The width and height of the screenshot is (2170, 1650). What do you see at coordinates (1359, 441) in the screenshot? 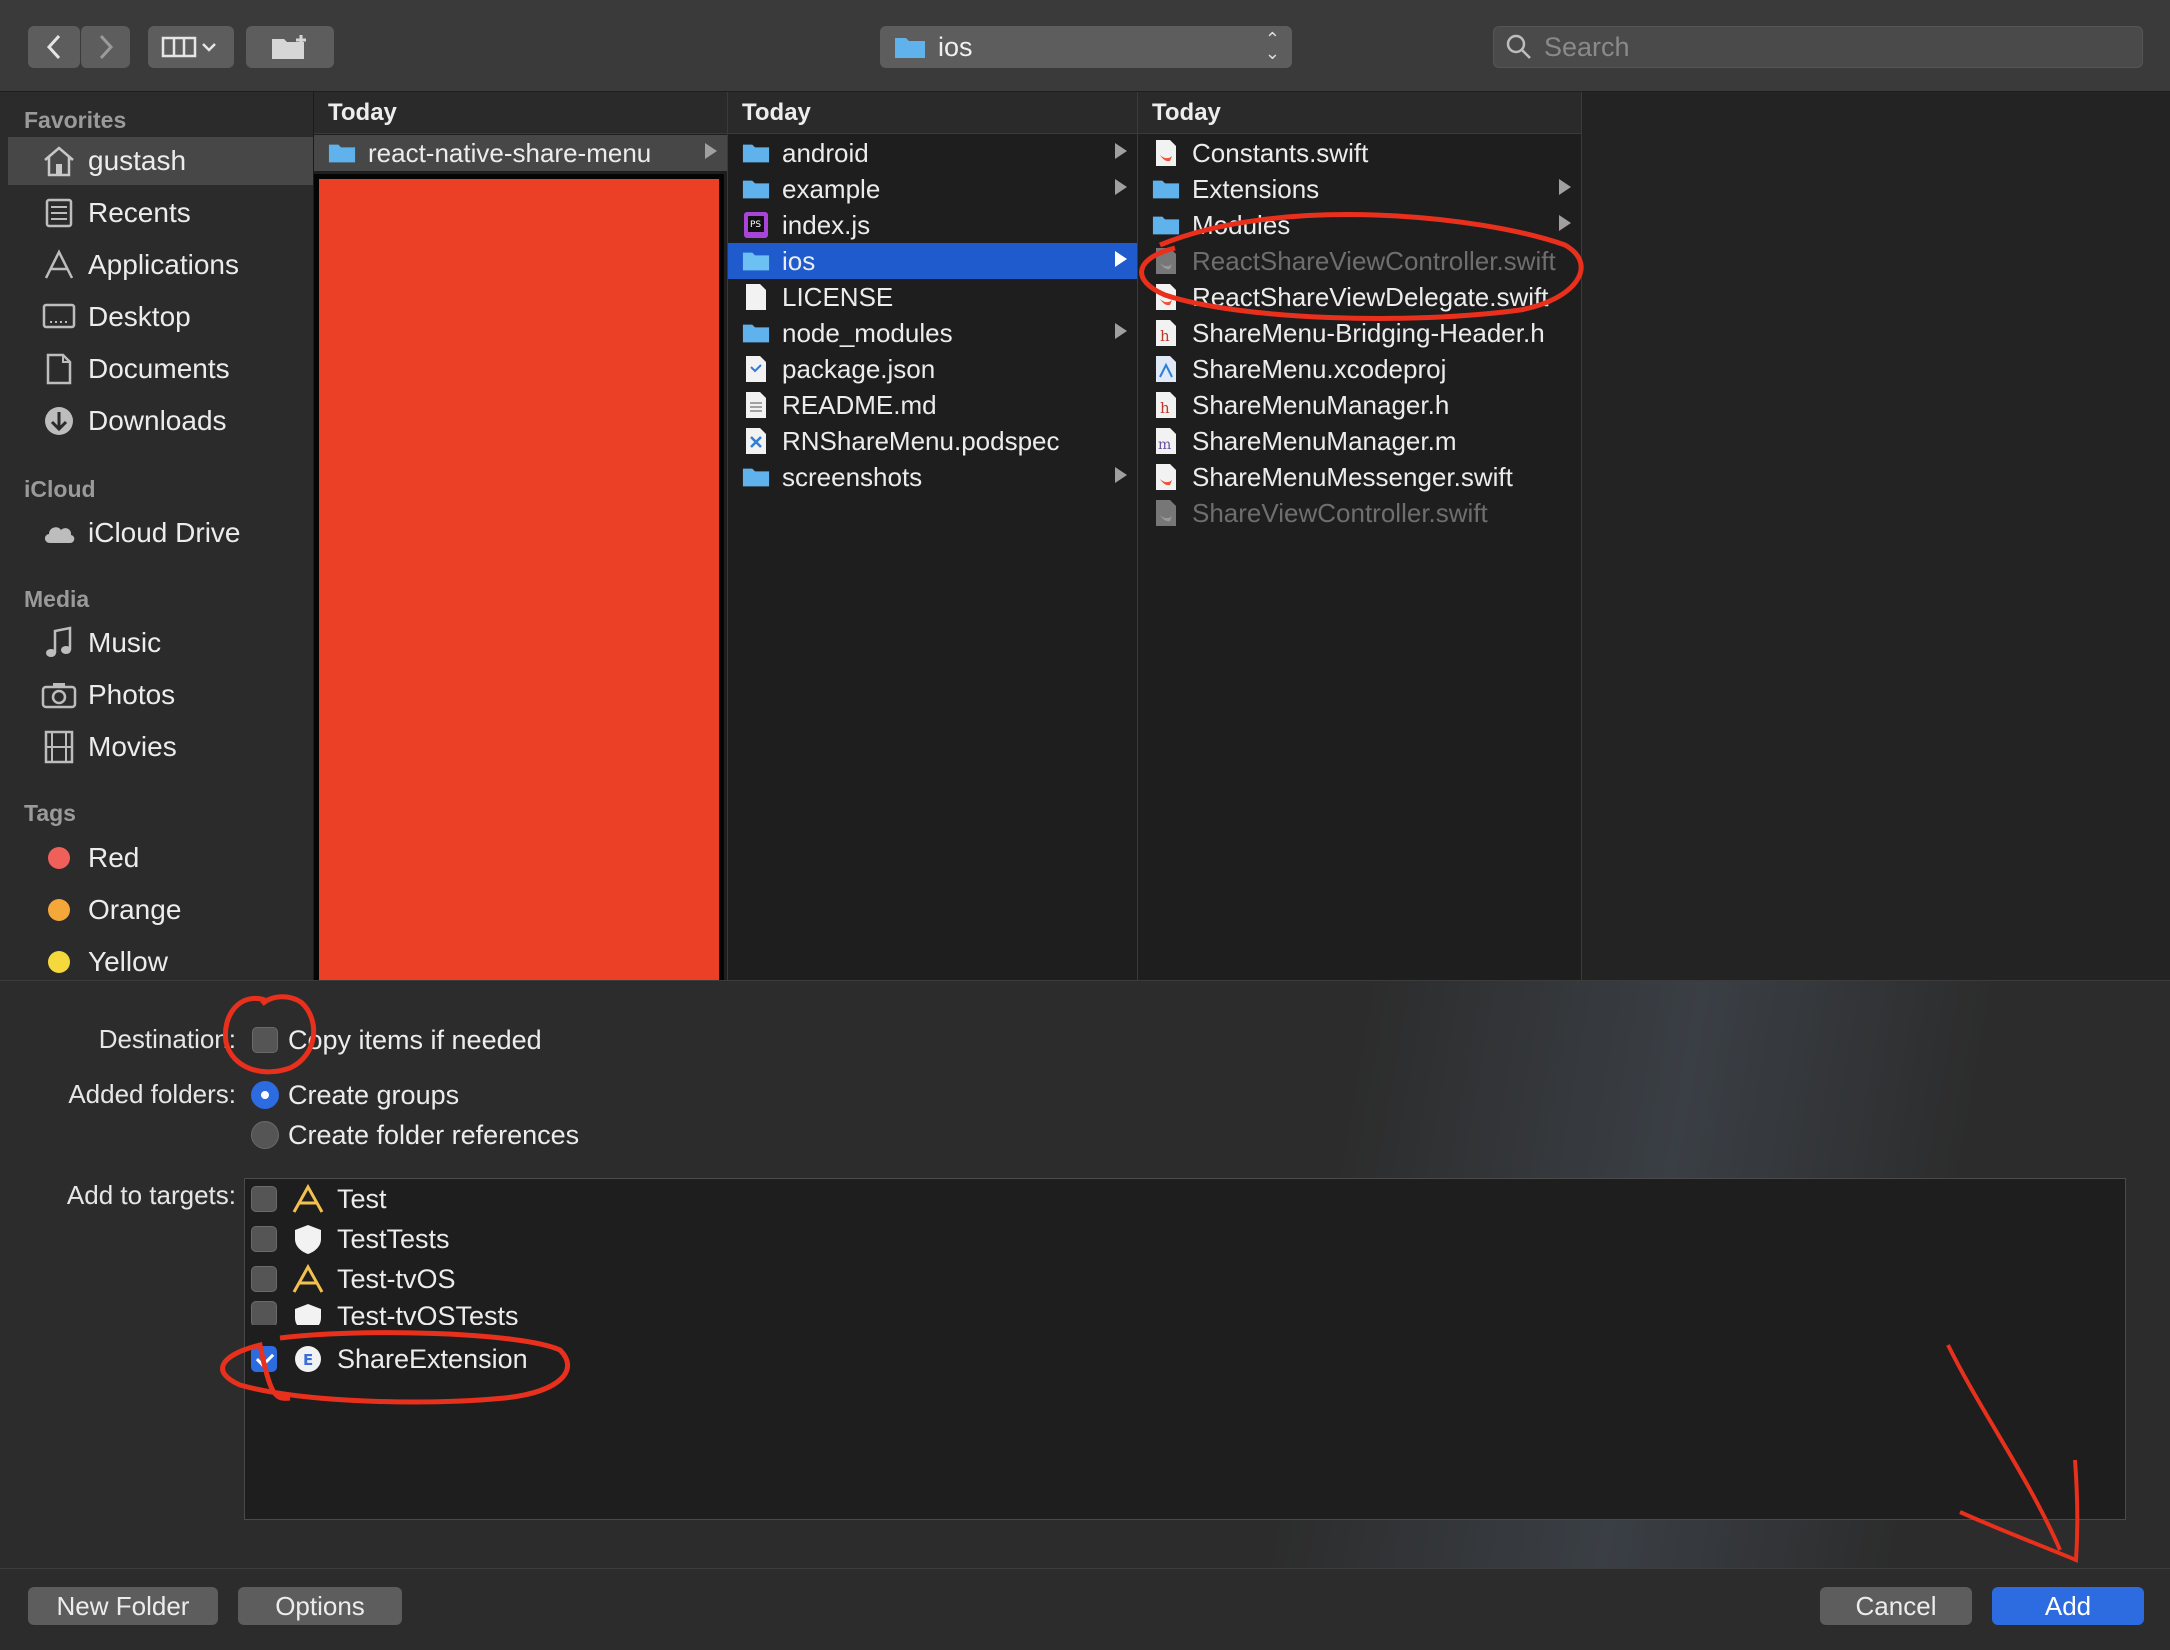
I see `file-row-sharemenumanager-m: m ShareMenuManager.m` at bounding box center [1359, 441].